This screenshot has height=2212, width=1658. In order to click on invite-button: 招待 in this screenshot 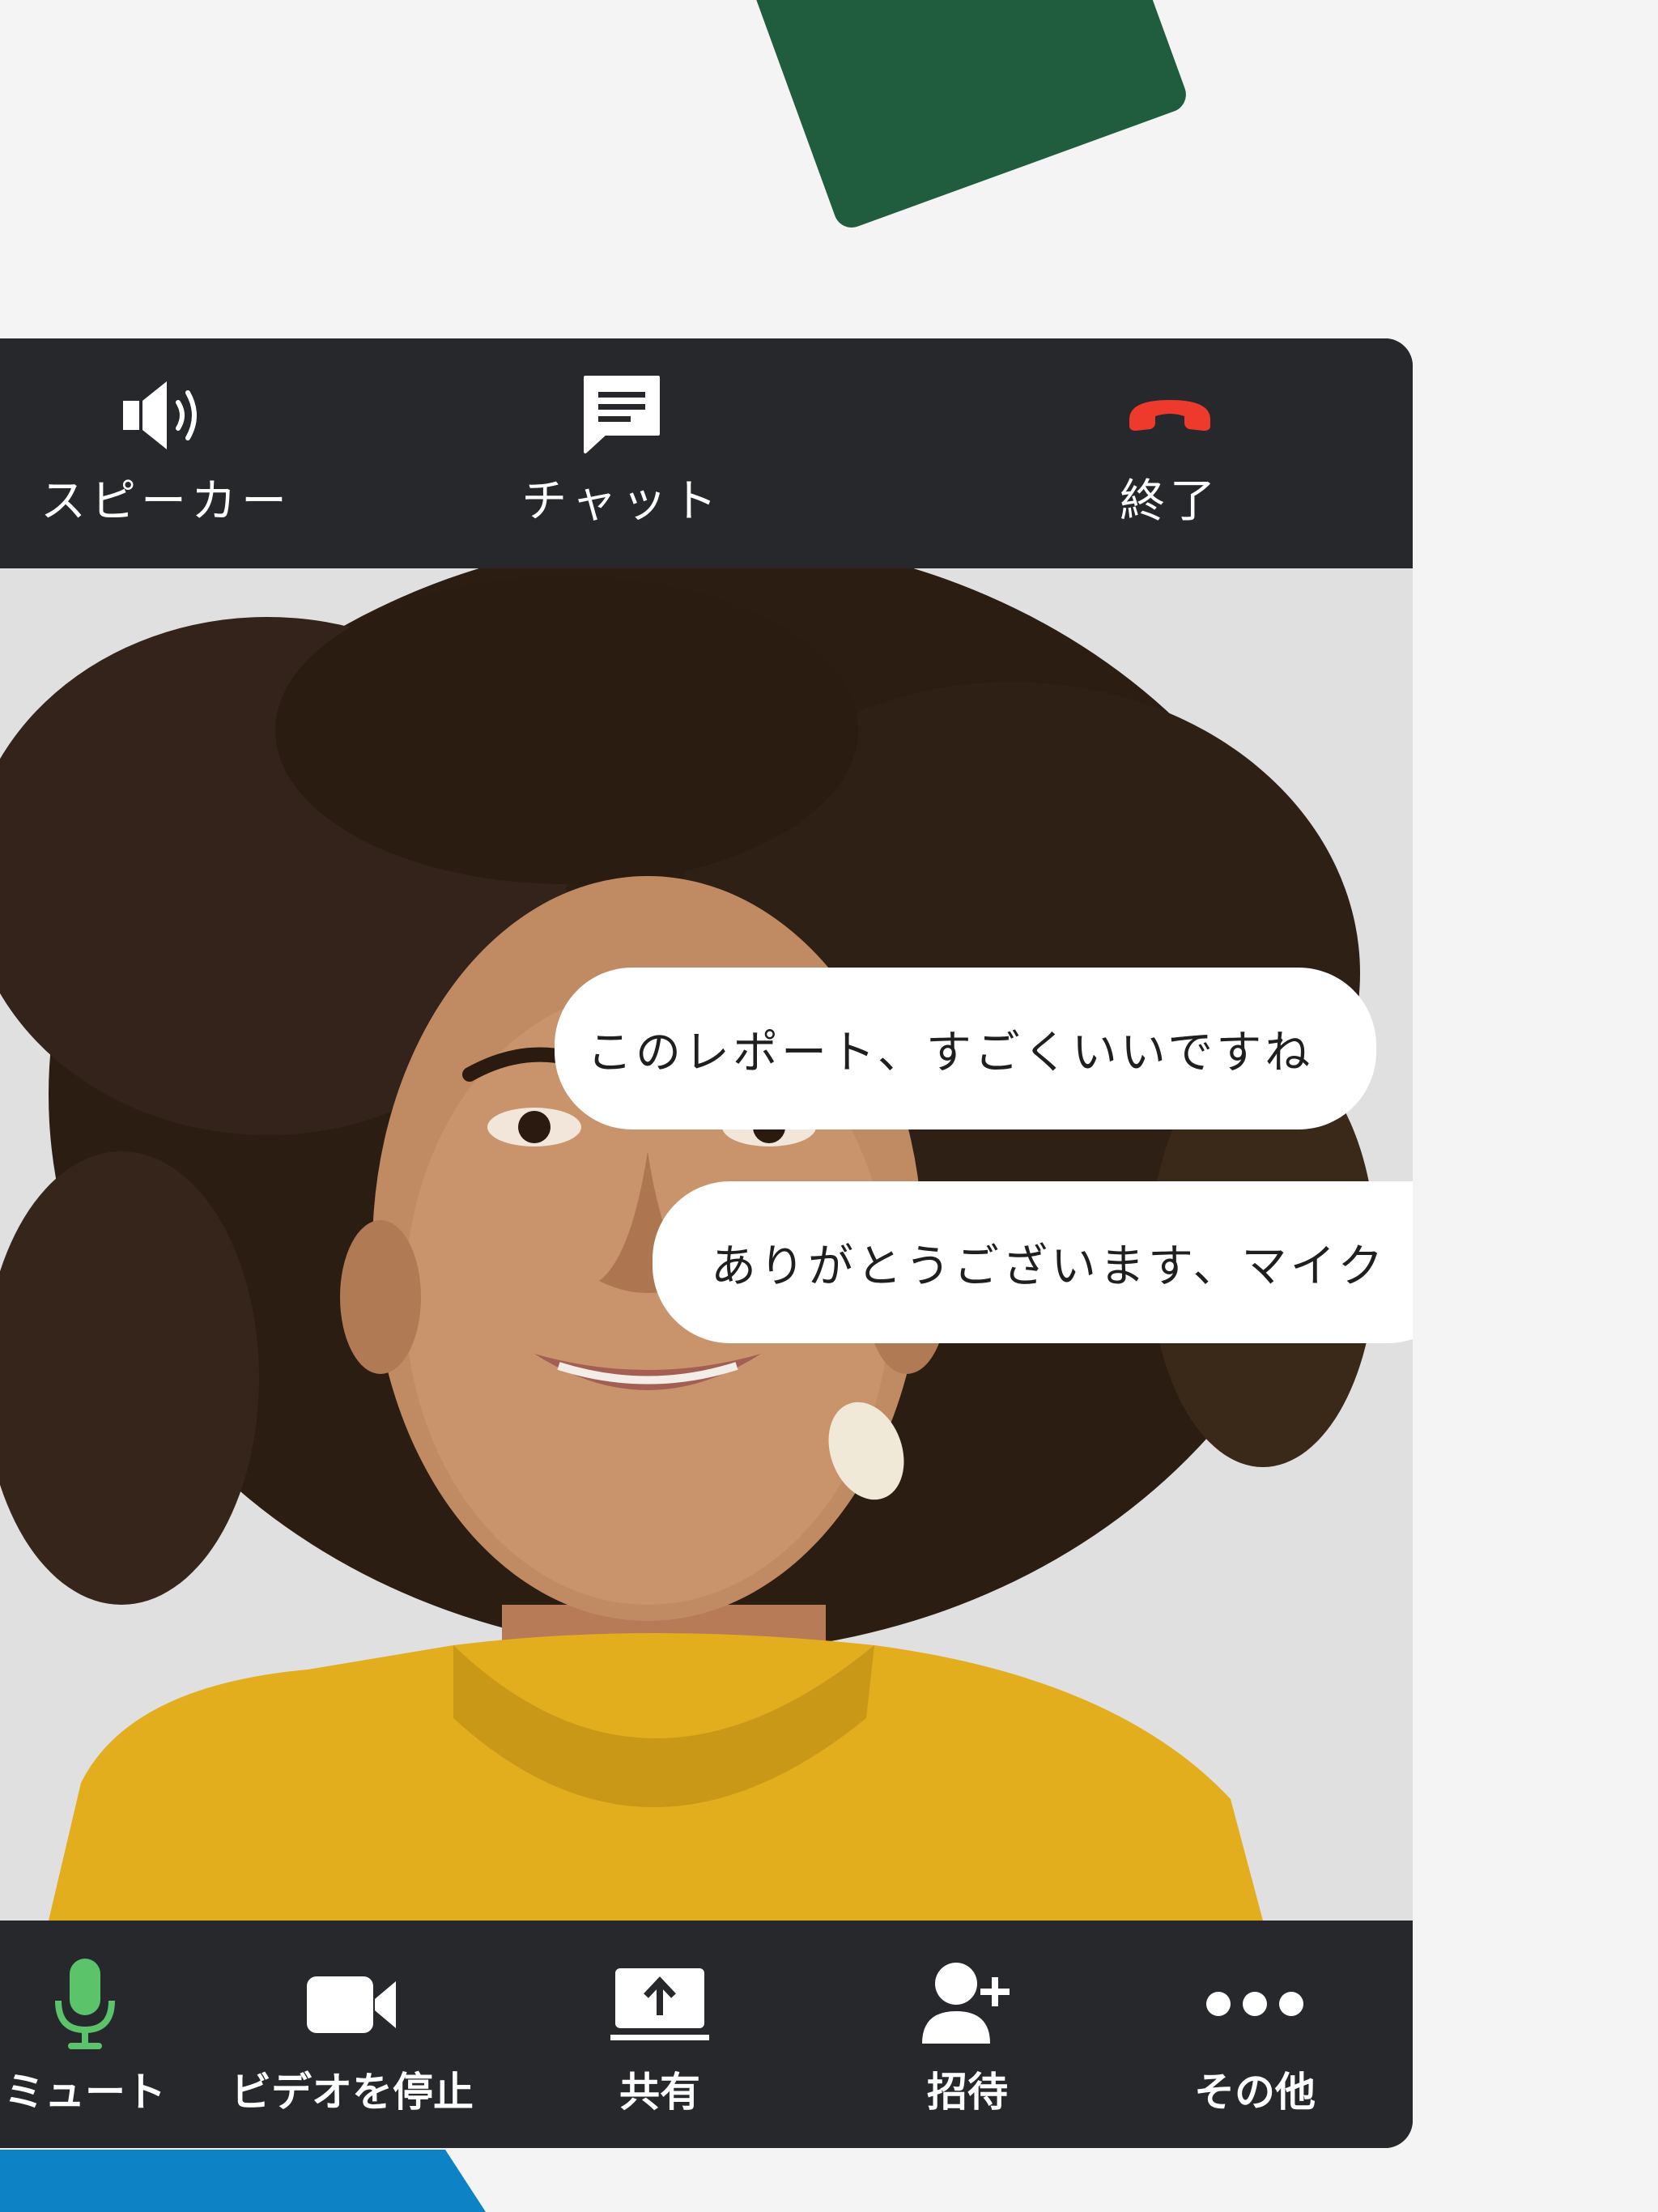, I will do `click(967, 2039)`.